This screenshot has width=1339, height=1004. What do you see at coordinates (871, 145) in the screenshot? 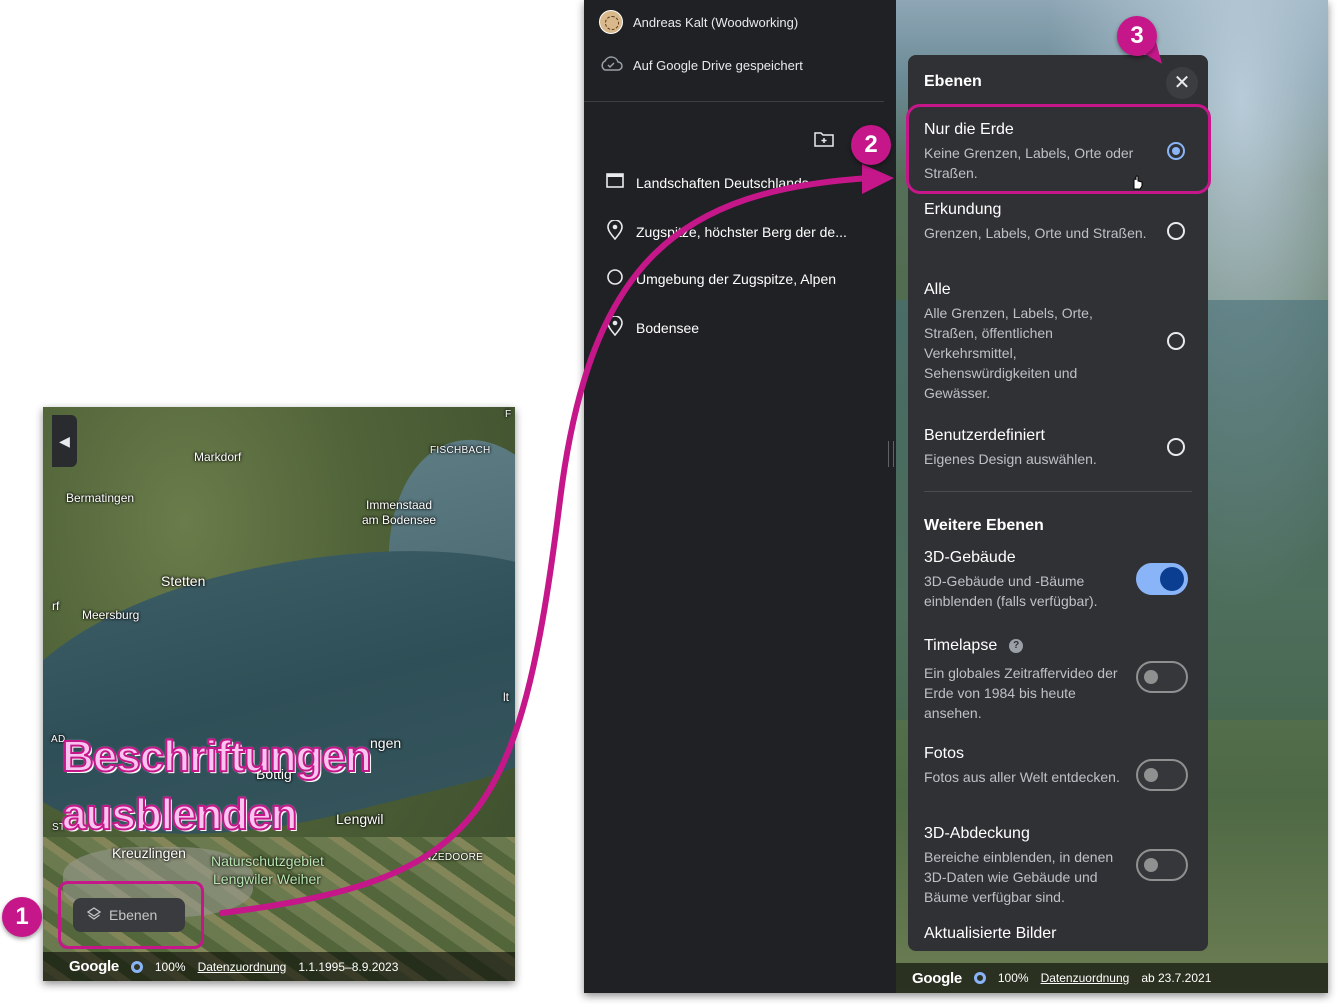
I see `step-marker-2: 2` at bounding box center [871, 145].